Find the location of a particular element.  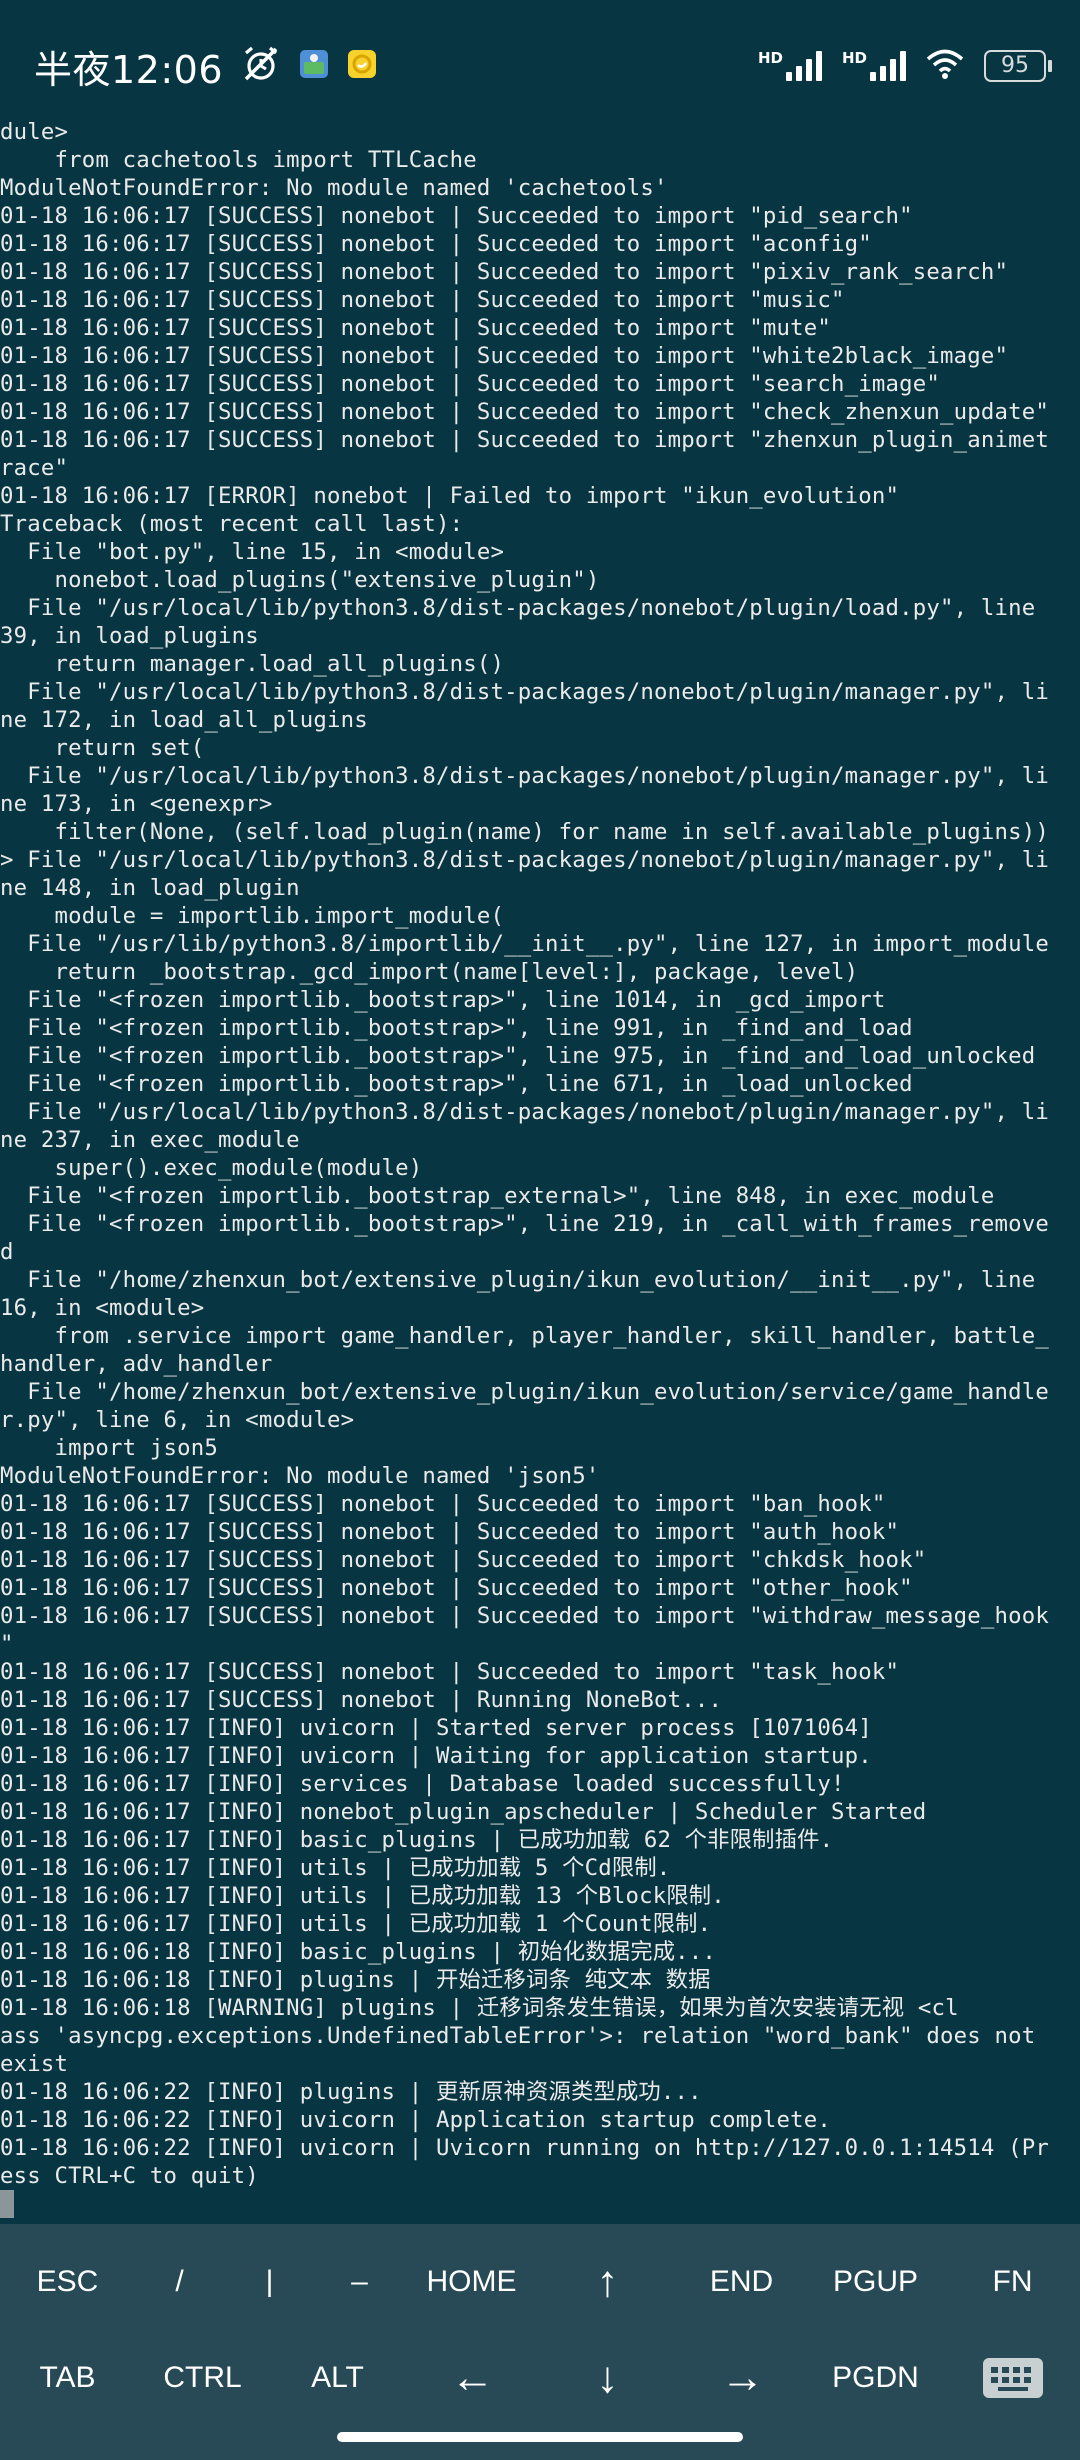

terminal-cursor is located at coordinates (7, 2204).